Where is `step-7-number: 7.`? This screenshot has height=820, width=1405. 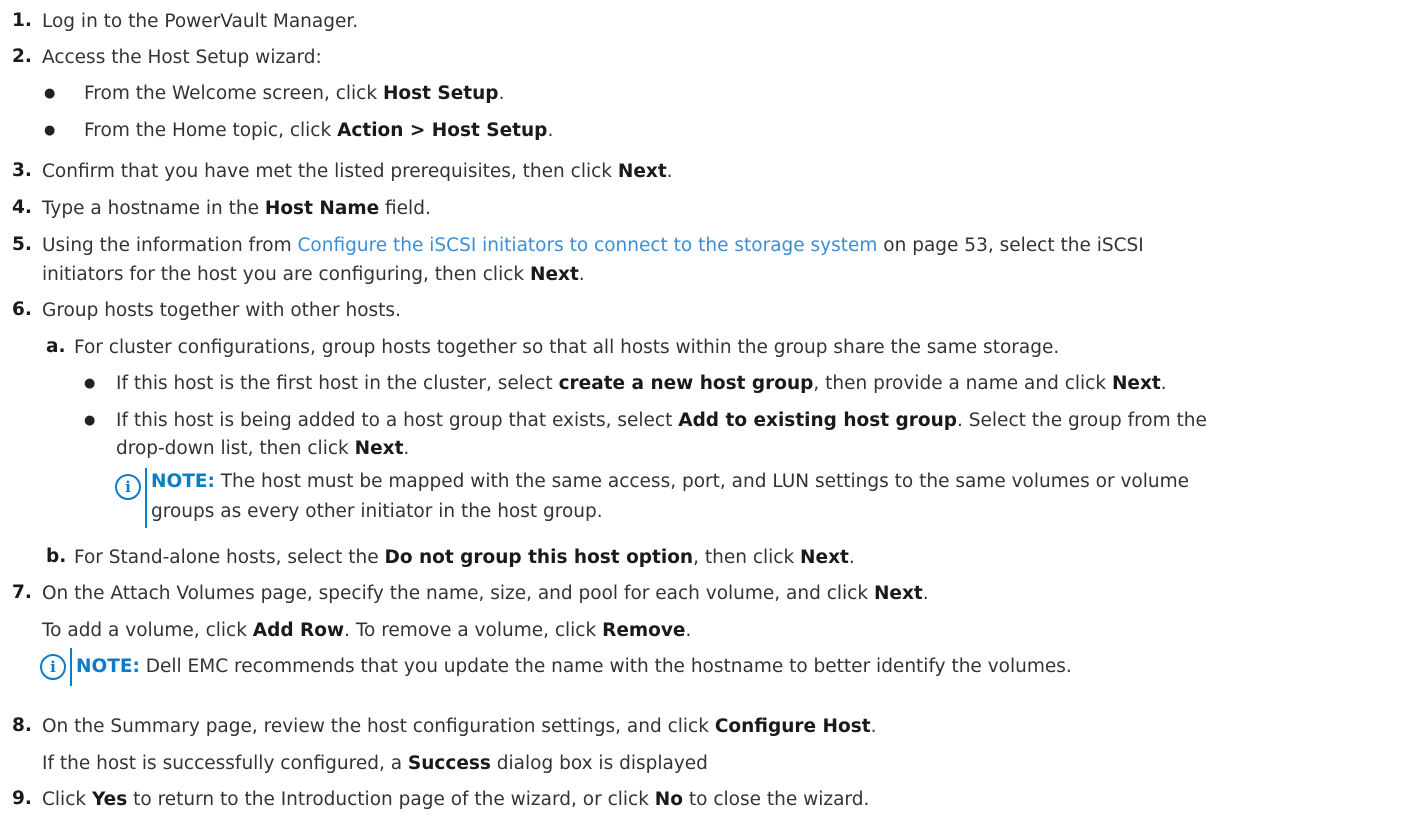 step-7-number: 7. is located at coordinates (22, 592).